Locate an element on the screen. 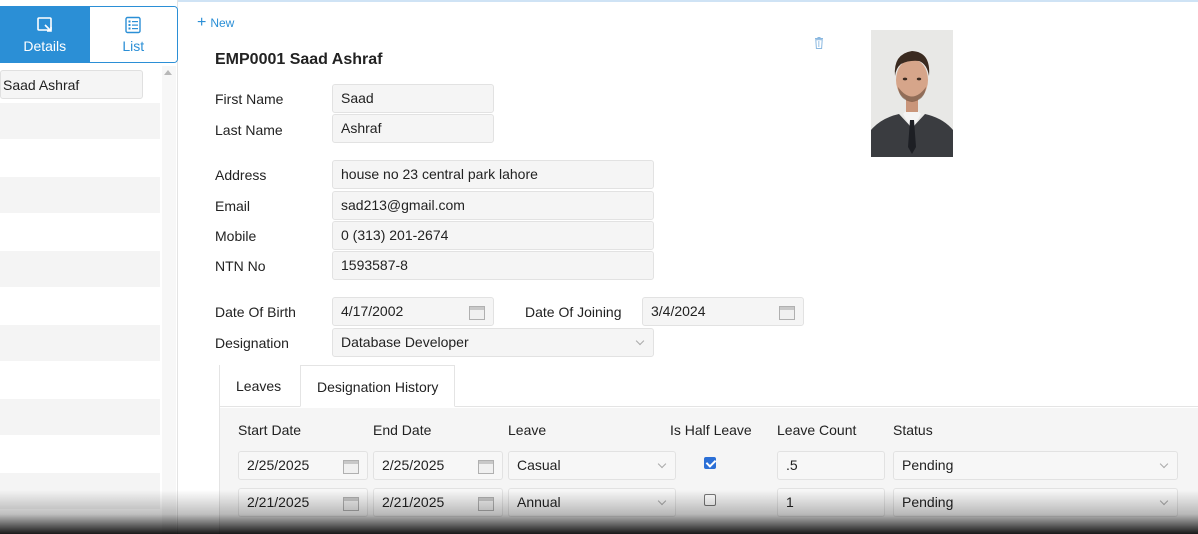  new-button: + New is located at coordinates (216, 22).